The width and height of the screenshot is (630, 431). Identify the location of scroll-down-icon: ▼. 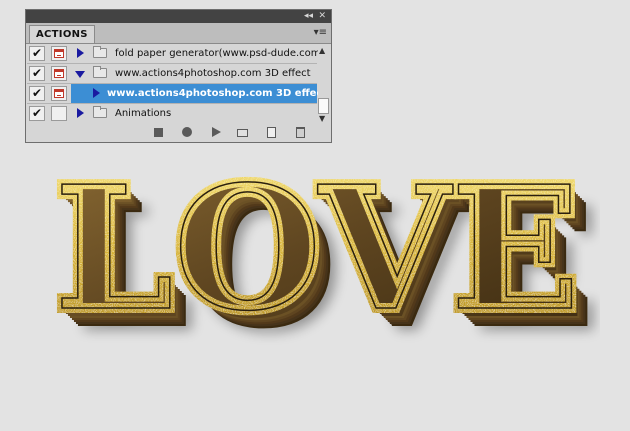
(322, 118).